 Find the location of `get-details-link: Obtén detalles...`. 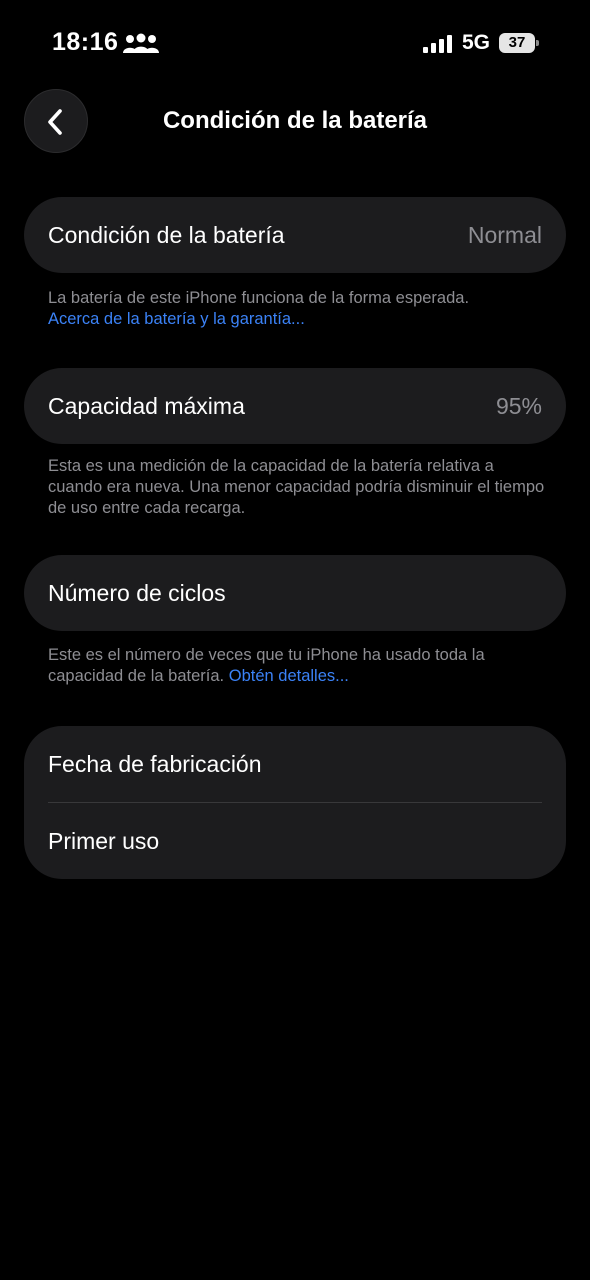

get-details-link: Obtén detalles... is located at coordinates (289, 676).